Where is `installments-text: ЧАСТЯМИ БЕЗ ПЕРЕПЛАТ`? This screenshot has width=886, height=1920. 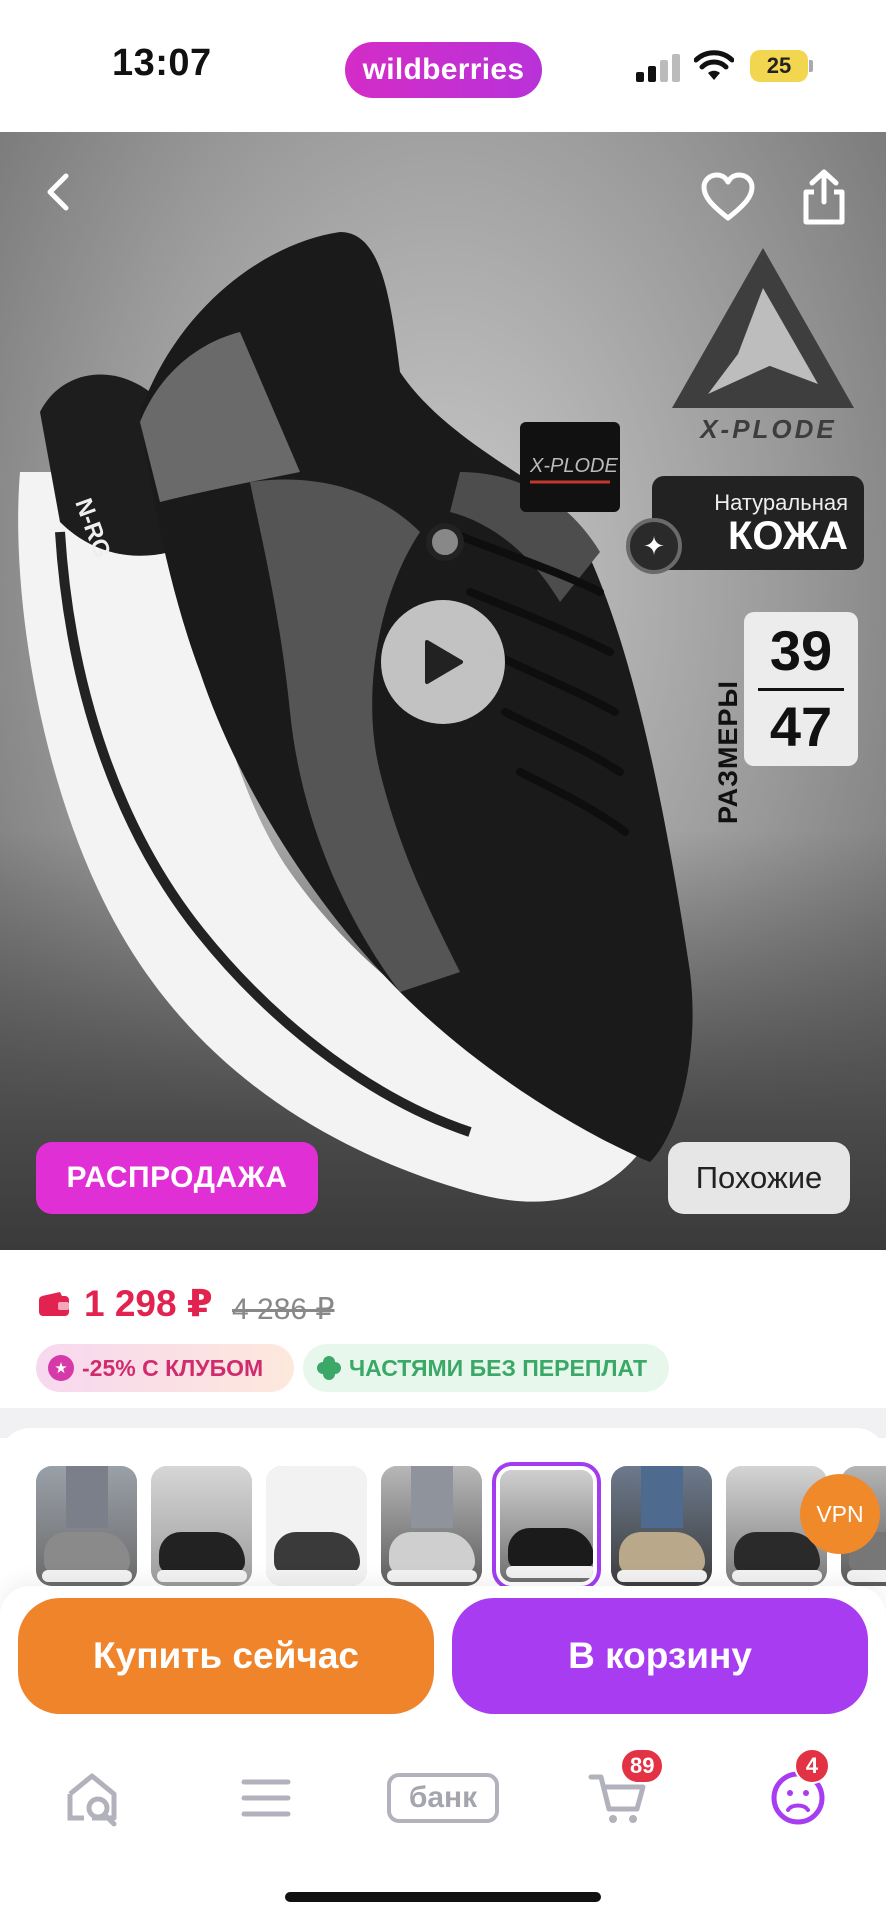
installments-text: ЧАСТЯМИ БЕЗ ПЕРЕПЛАТ is located at coordinates (498, 1367).